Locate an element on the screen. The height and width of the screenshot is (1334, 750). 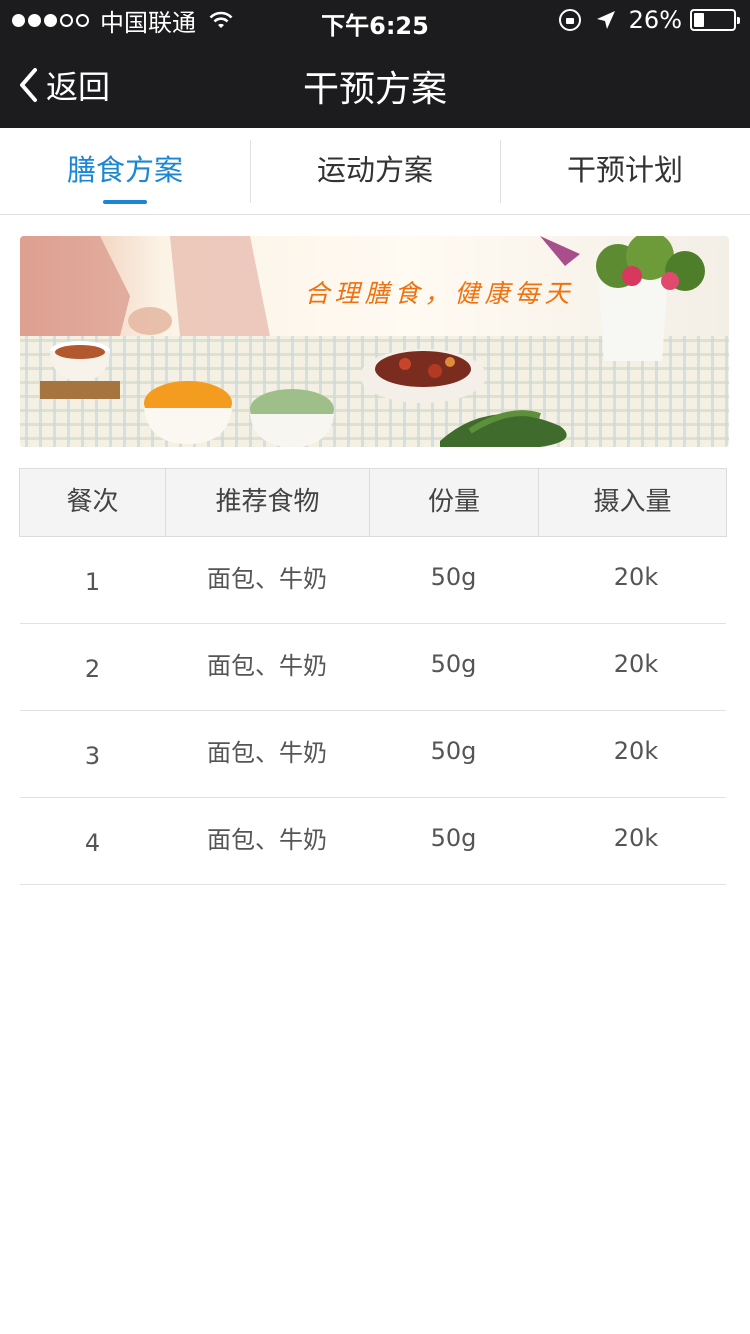
table-row: 4 面包、牛奶 50g 20k is located at coordinates (373, 841).